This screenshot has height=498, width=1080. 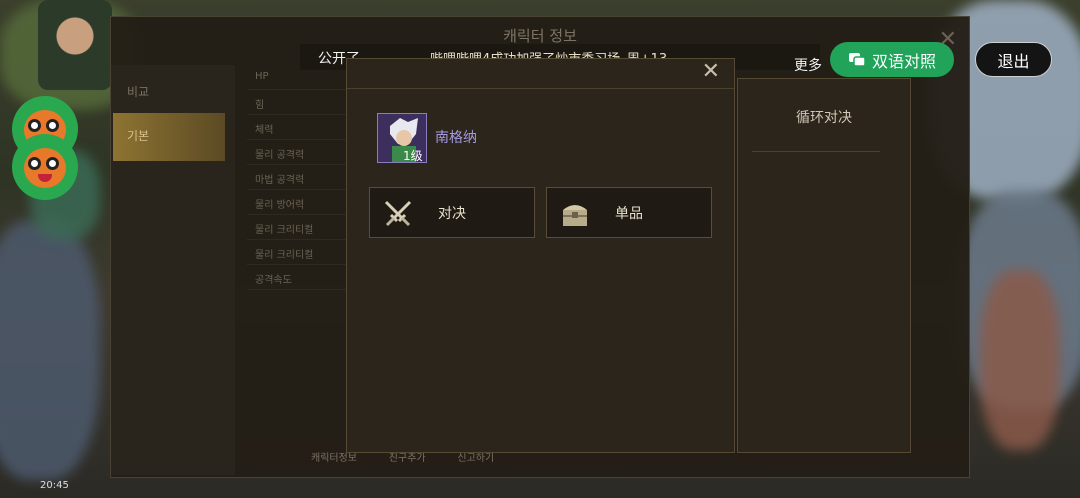 What do you see at coordinates (413, 156) in the screenshot?
I see `character-level: 1级` at bounding box center [413, 156].